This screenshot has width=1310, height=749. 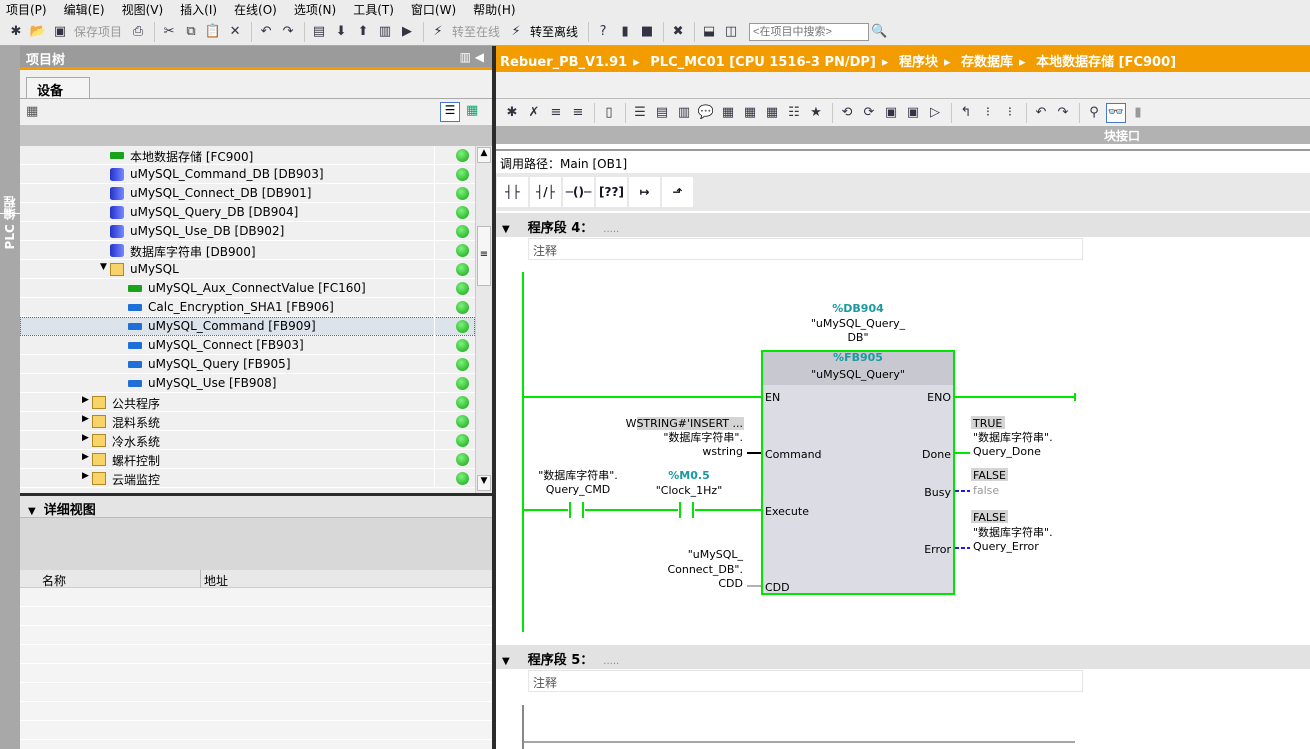 I want to click on menu-item: 选项(N), so click(x=315, y=9).